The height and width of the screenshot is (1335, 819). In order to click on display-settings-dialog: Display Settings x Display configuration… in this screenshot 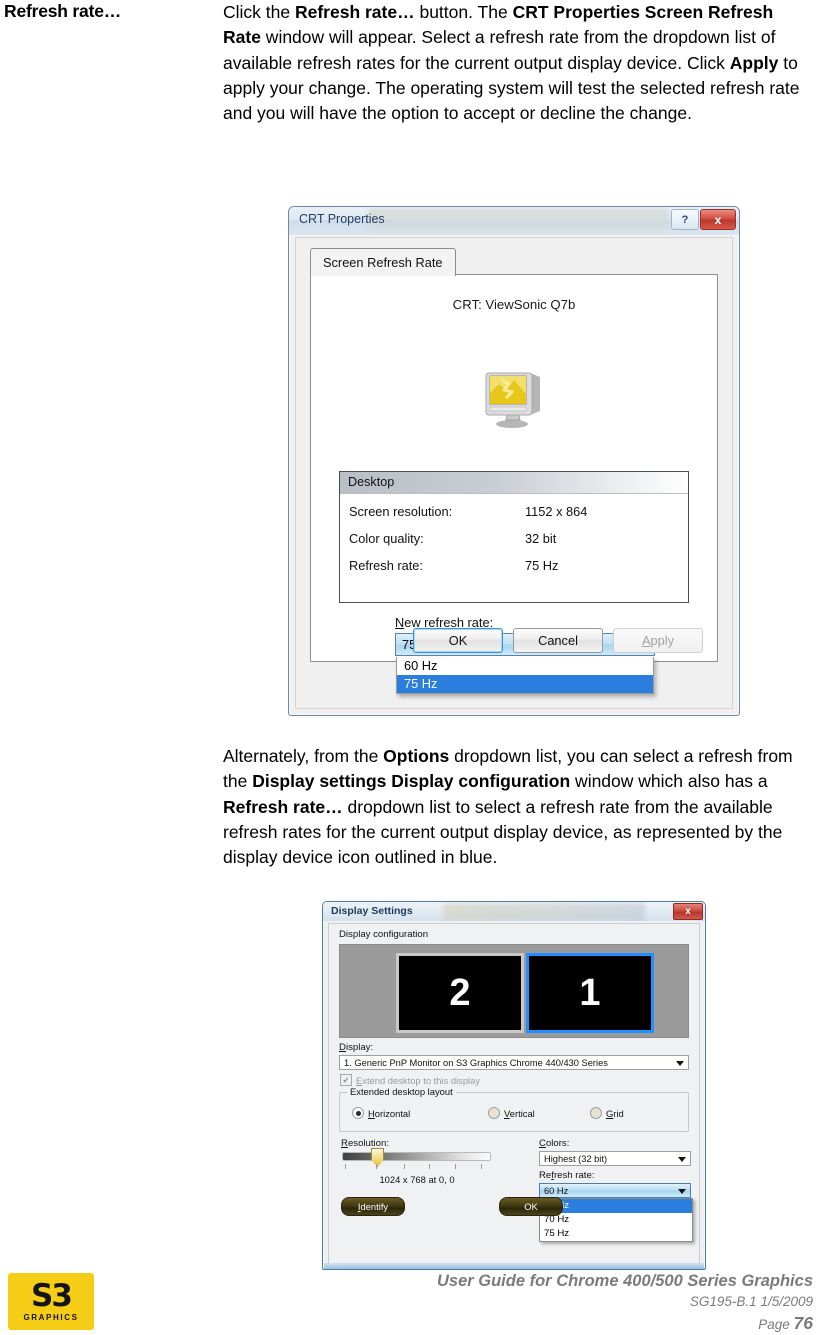, I will do `click(514, 1085)`.